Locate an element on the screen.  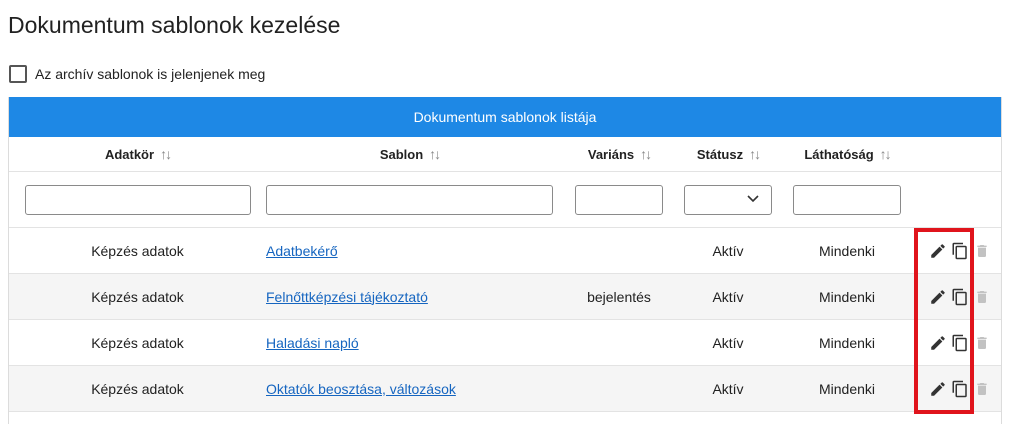
archive-filter: Az archív sablonok is jelenjenek meg is located at coordinates (137, 74).